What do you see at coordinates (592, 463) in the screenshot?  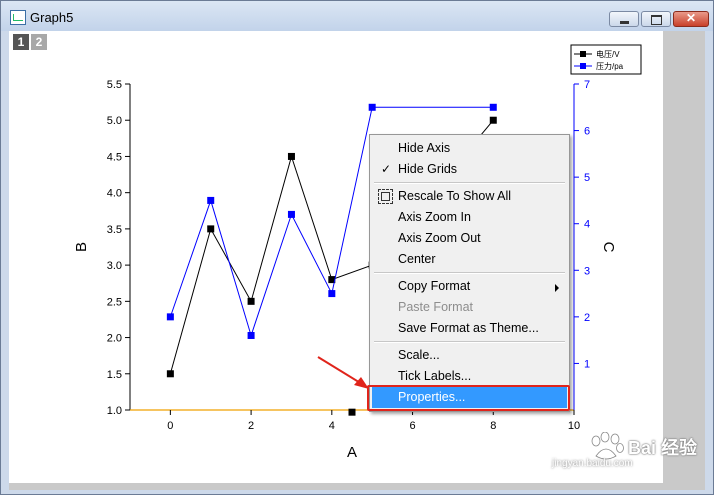 I see `watermark-url: jingyan.baidu.com` at bounding box center [592, 463].